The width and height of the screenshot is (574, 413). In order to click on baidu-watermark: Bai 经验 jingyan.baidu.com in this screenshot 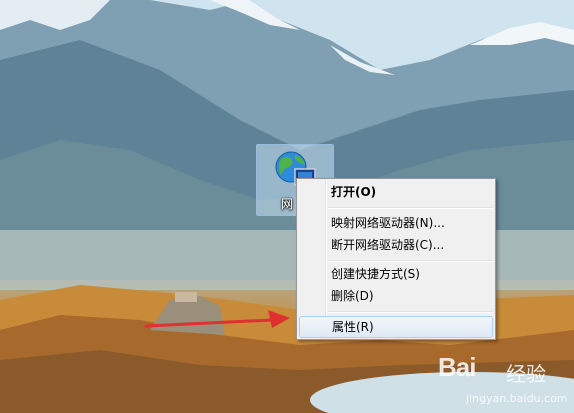, I will do `click(505, 381)`.